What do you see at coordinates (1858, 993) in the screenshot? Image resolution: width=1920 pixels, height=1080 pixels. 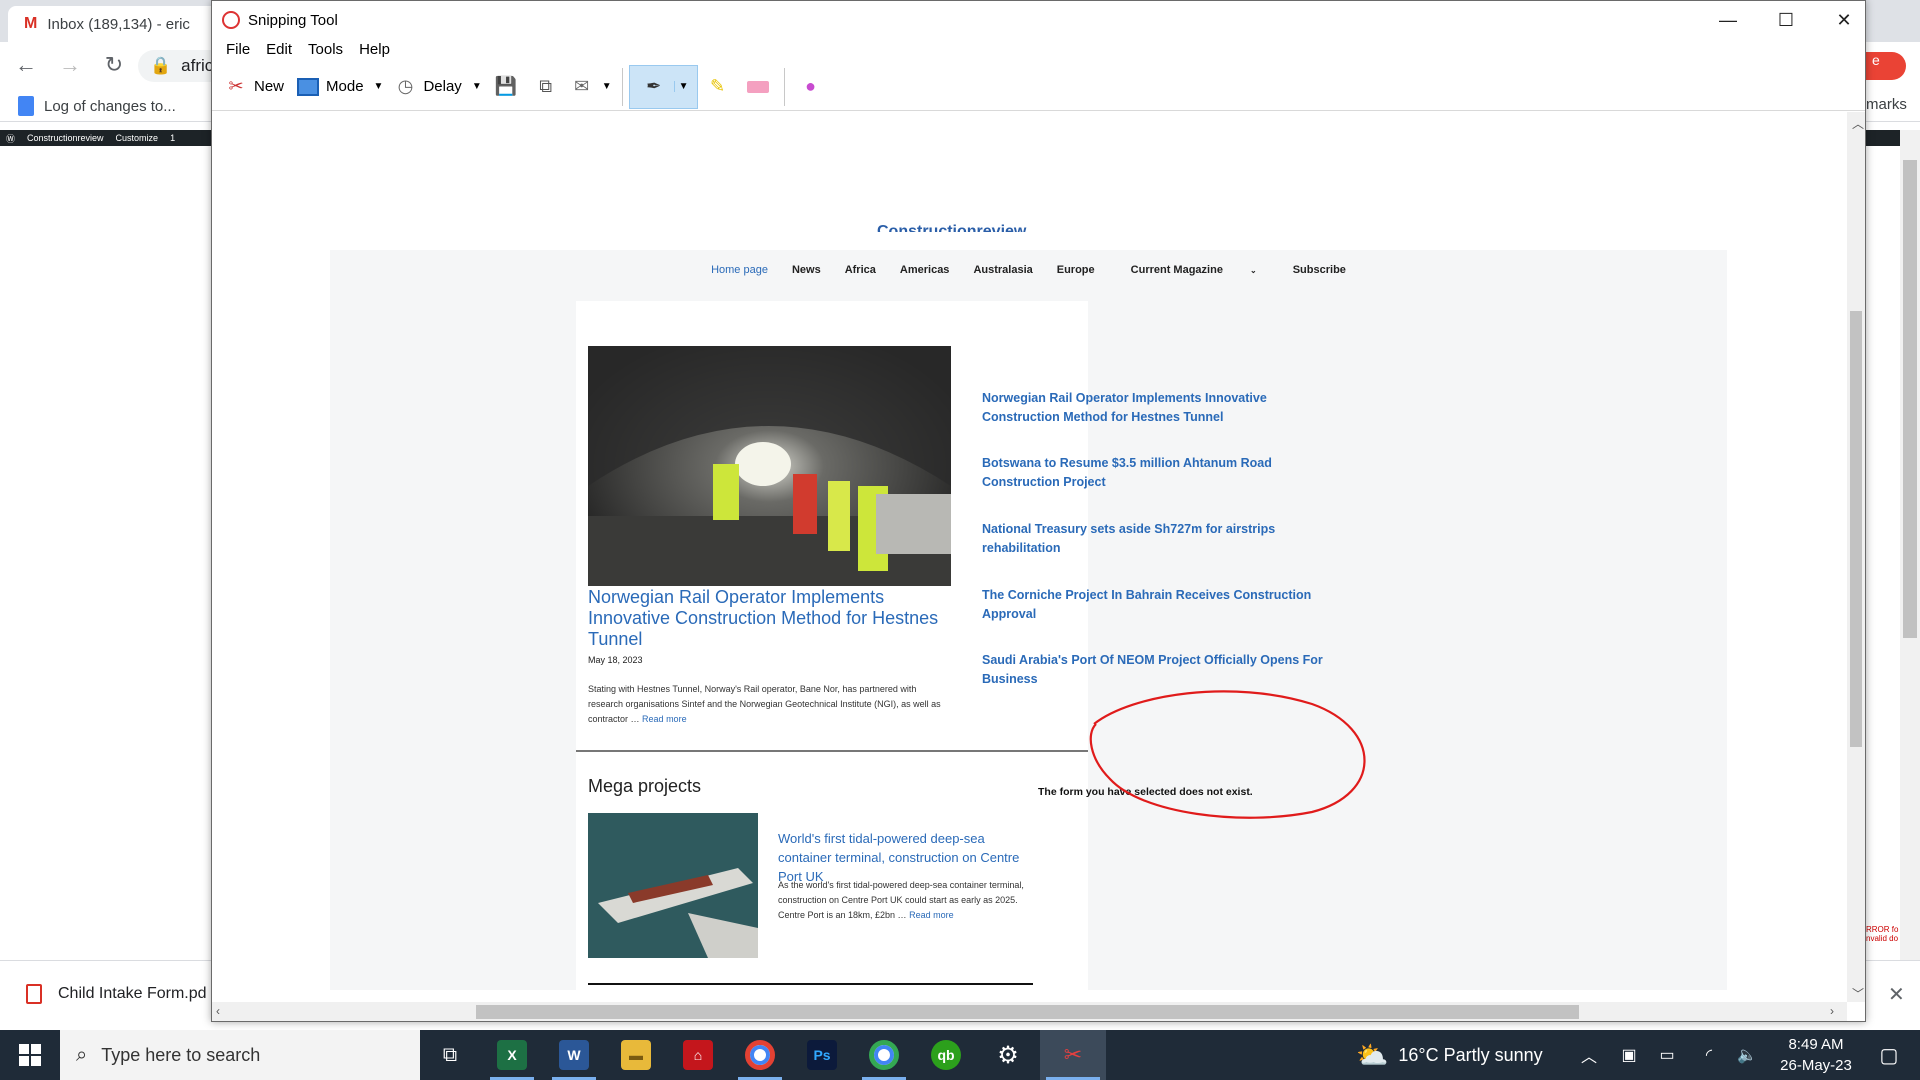 I see `scroll-down-icon: ﹀` at bounding box center [1858, 993].